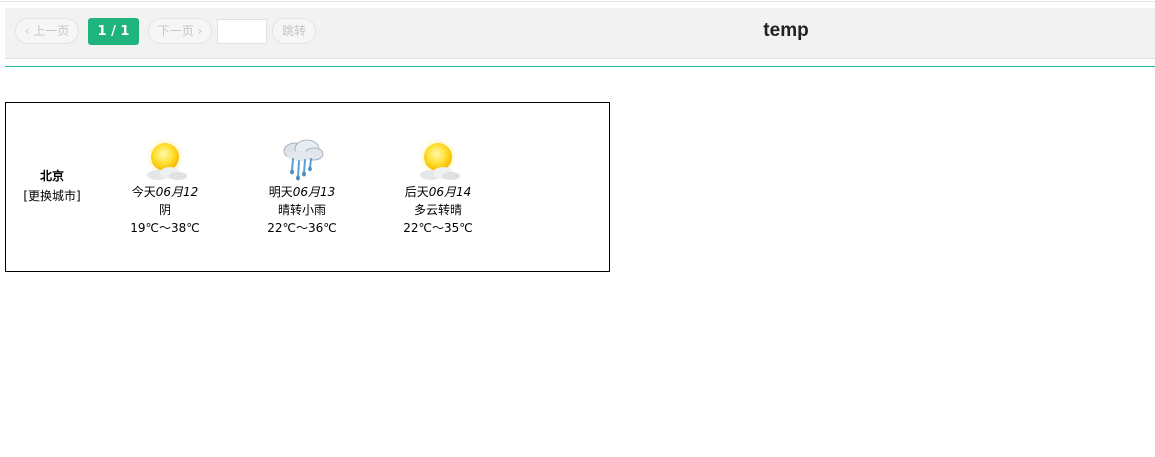 Image resolution: width=1155 pixels, height=457 pixels. What do you see at coordinates (450, 192) in the screenshot?
I see `forecast-date: 06月14` at bounding box center [450, 192].